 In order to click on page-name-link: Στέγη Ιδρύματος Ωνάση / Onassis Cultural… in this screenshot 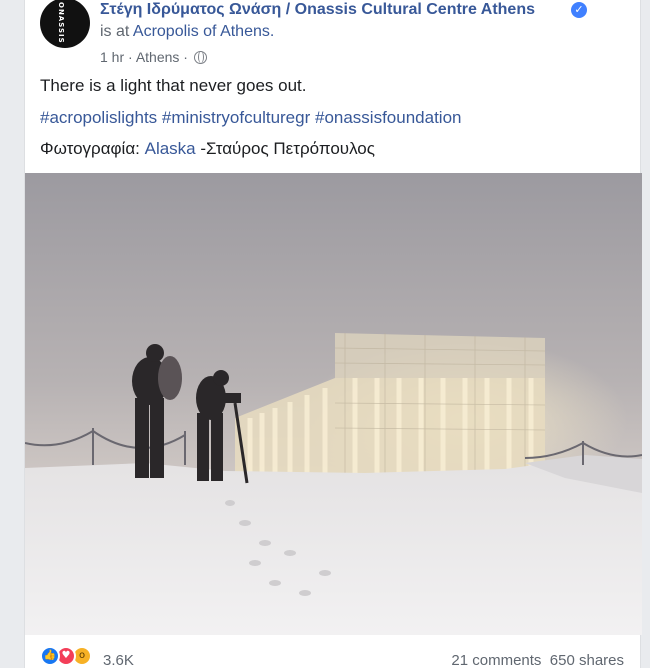, I will do `click(317, 10)`.